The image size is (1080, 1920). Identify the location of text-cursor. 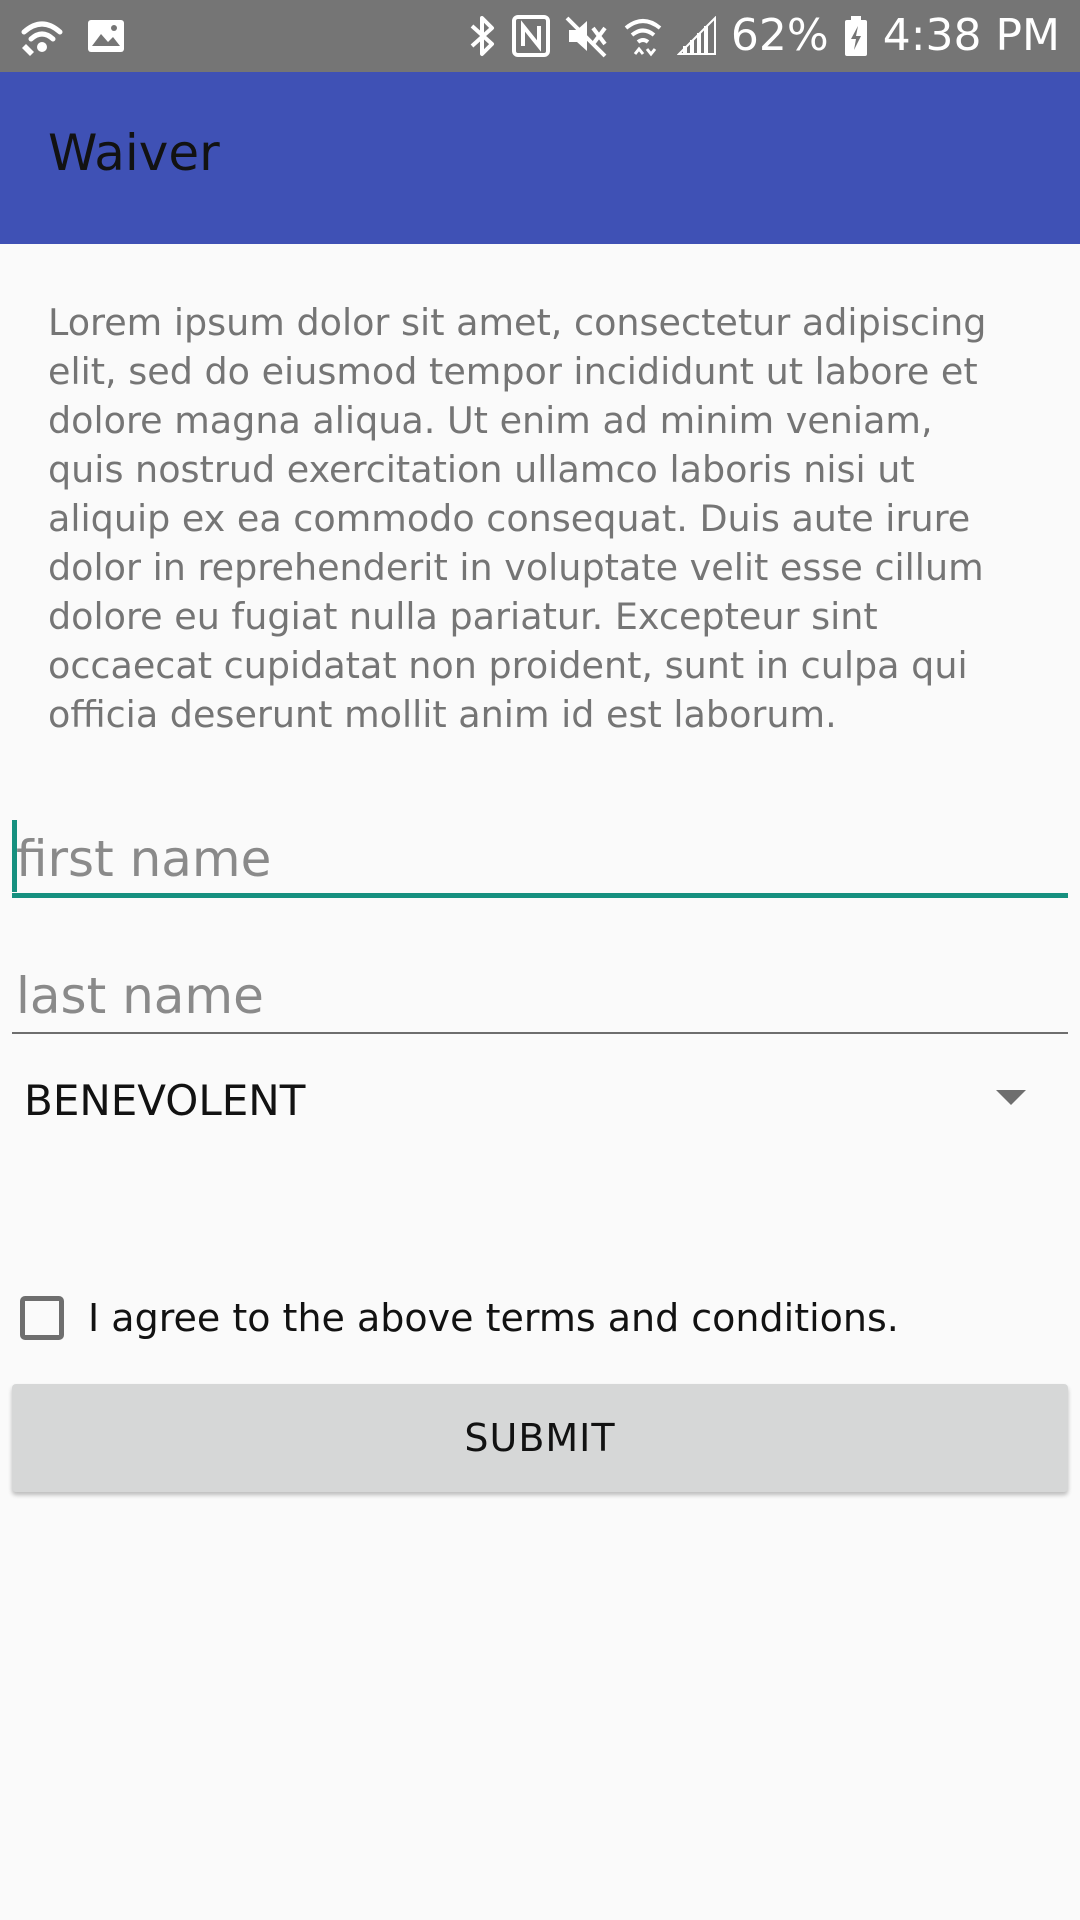
(14, 856).